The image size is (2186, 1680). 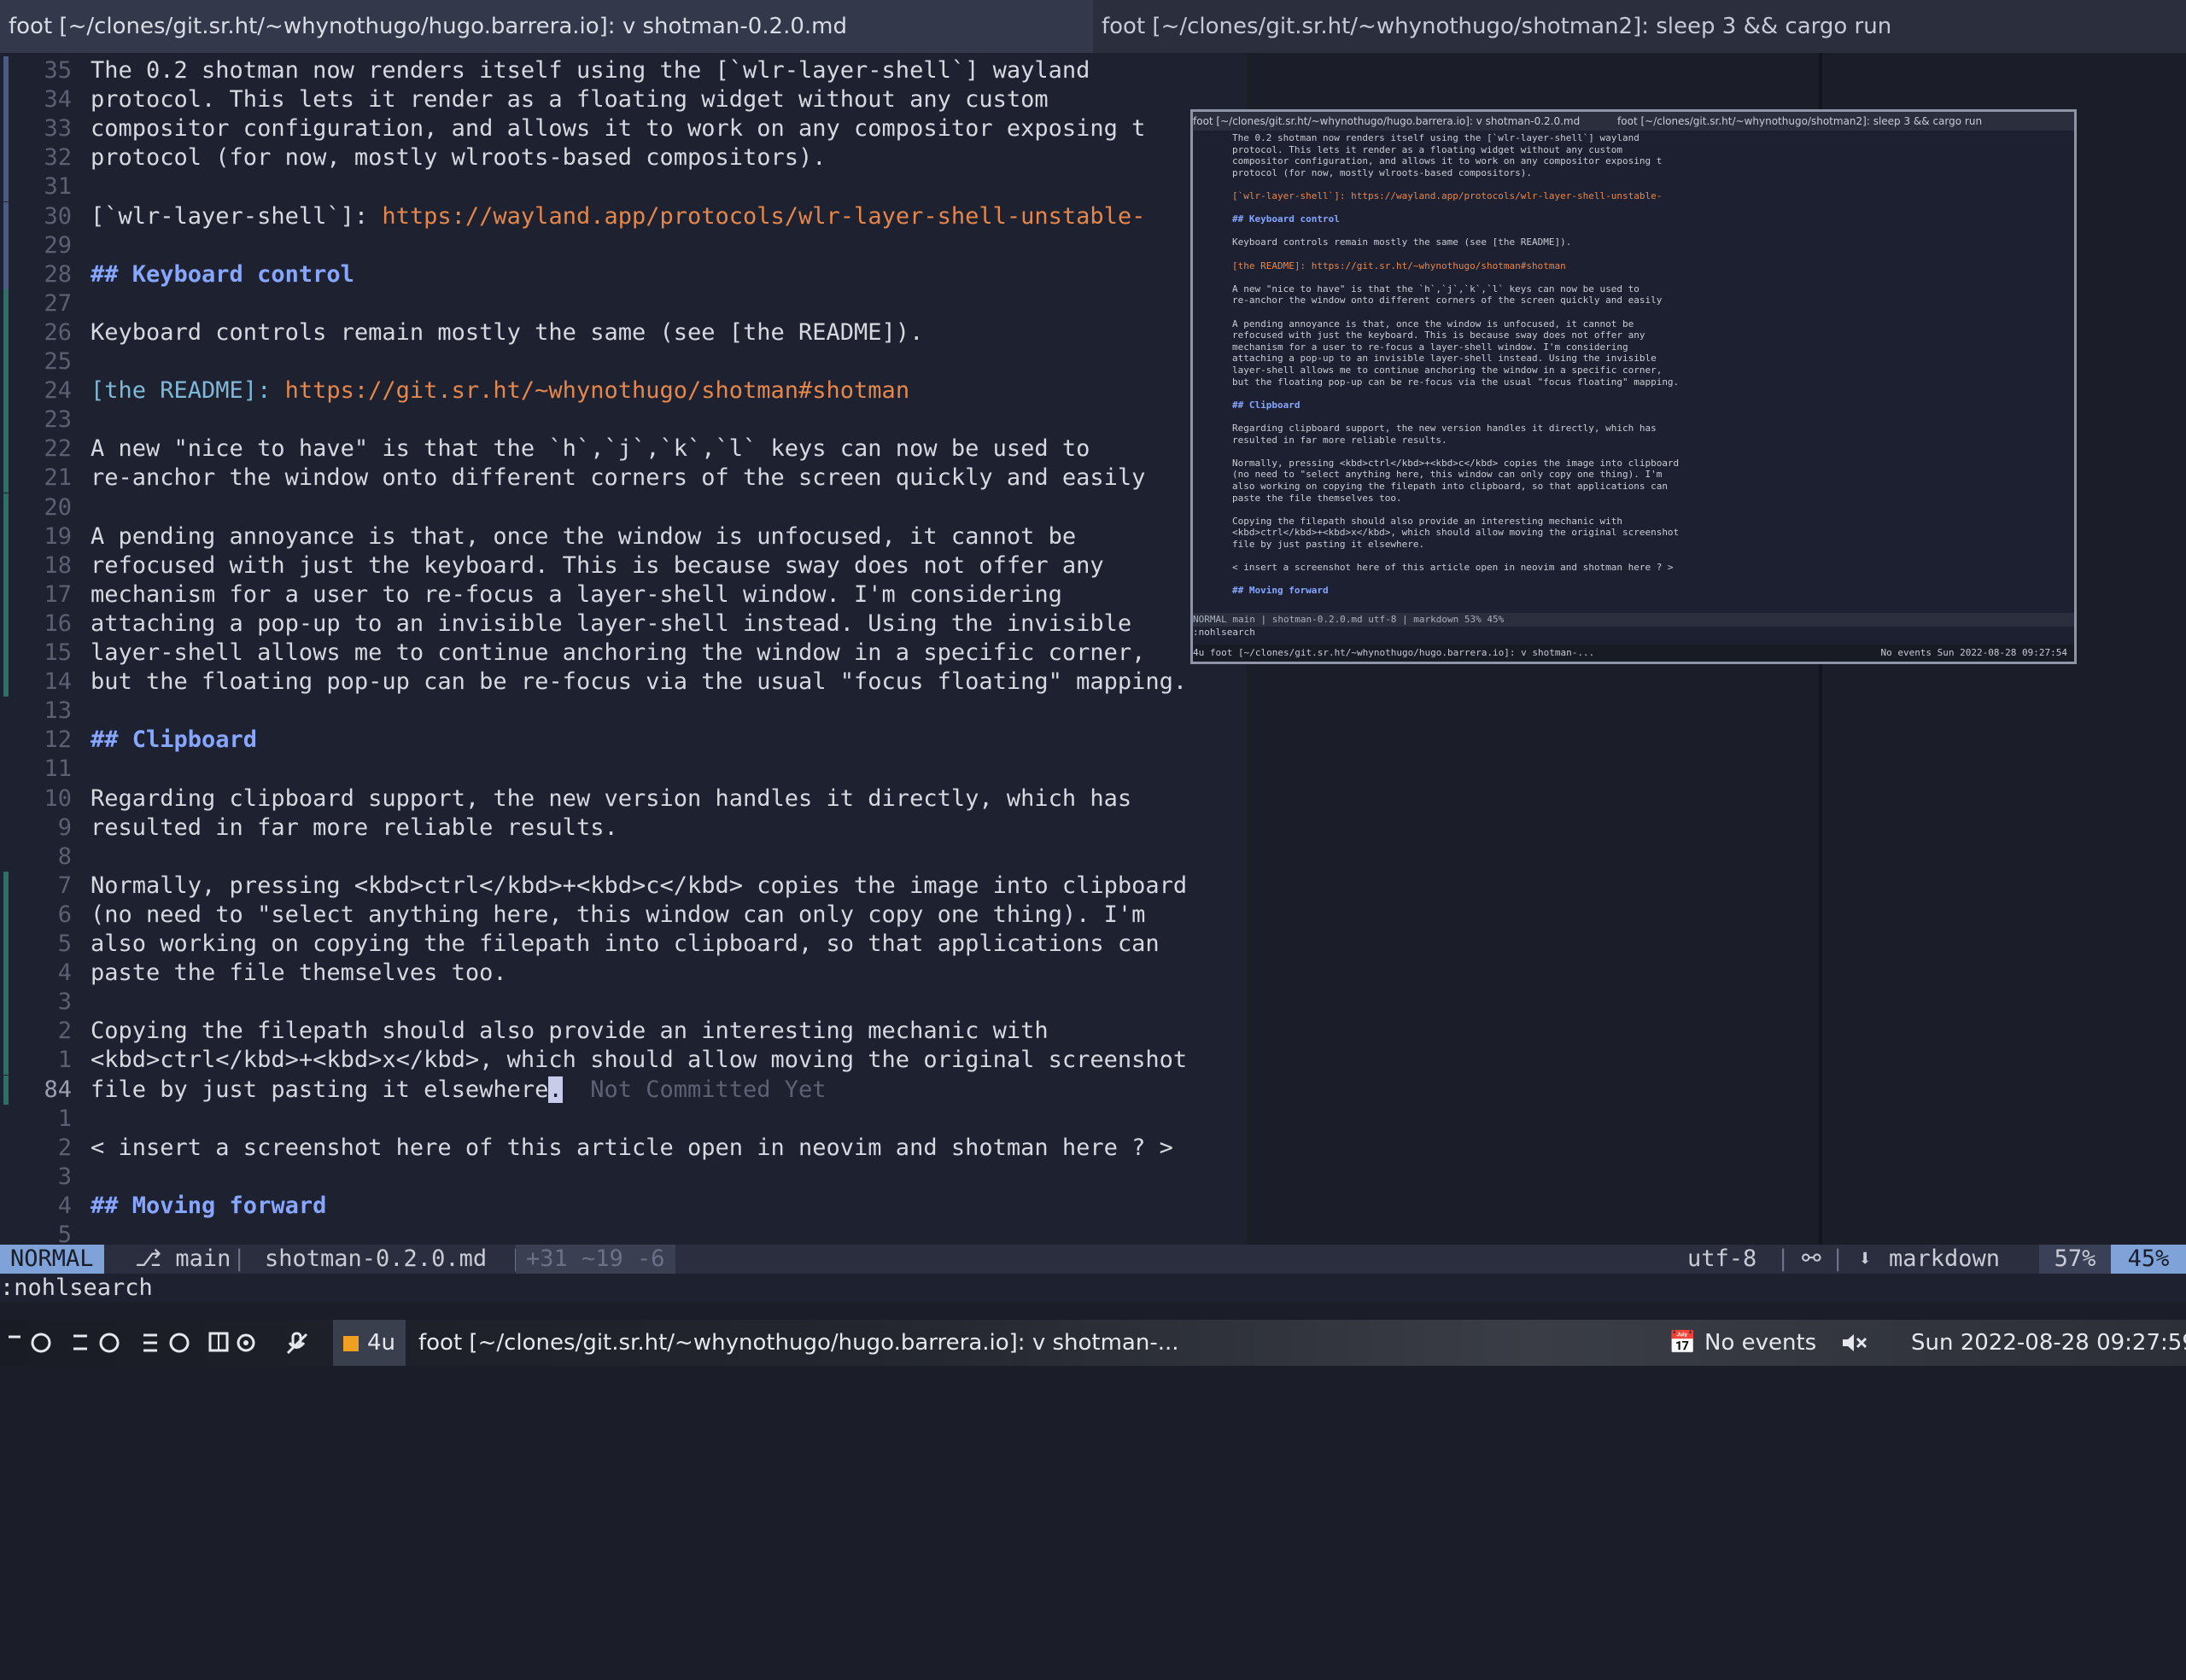 I want to click on editor-line: 31, so click(x=623, y=187).